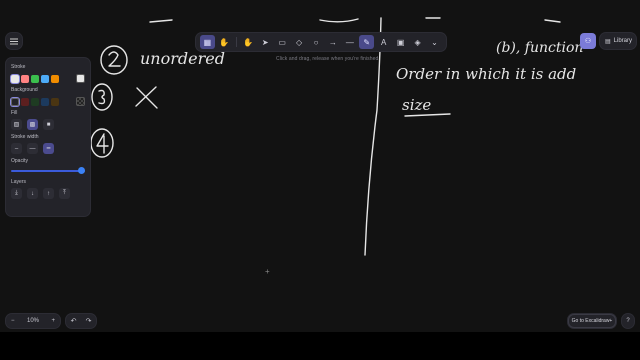 This screenshot has height=360, width=640. Describe the element at coordinates (16, 148) in the screenshot. I see `stroke-thin-icon: –` at that location.